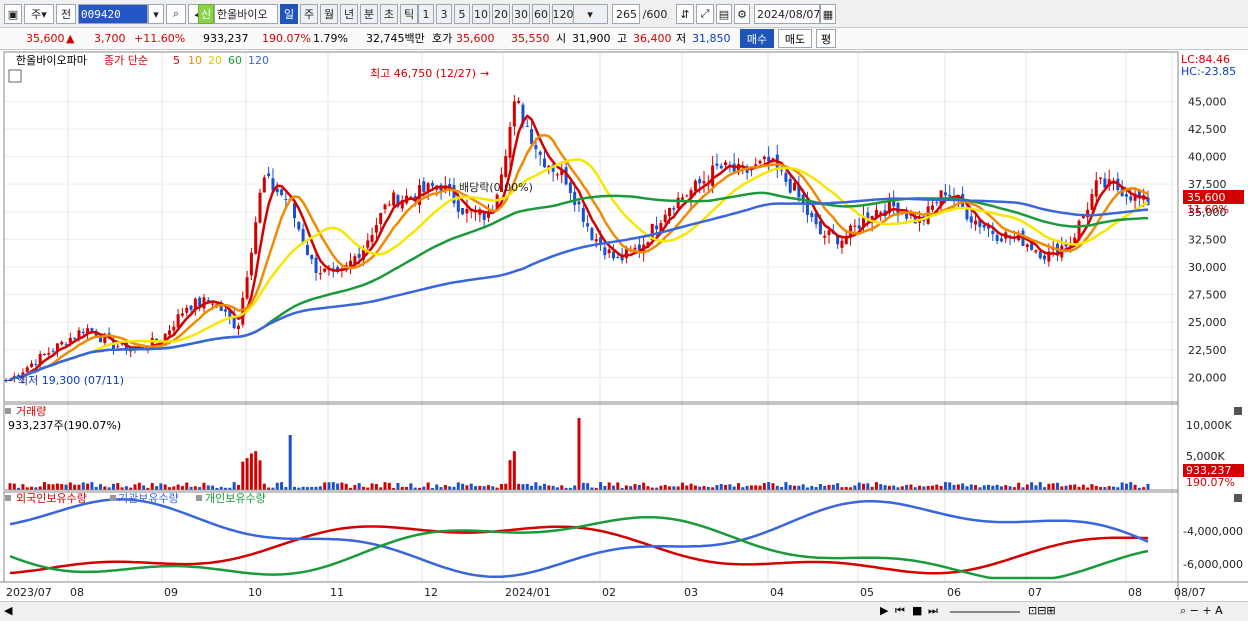 Image resolution: width=1248 pixels, height=621 pixels. I want to click on high-annotation: 최고 46,750 (12/27), so click(423, 73).